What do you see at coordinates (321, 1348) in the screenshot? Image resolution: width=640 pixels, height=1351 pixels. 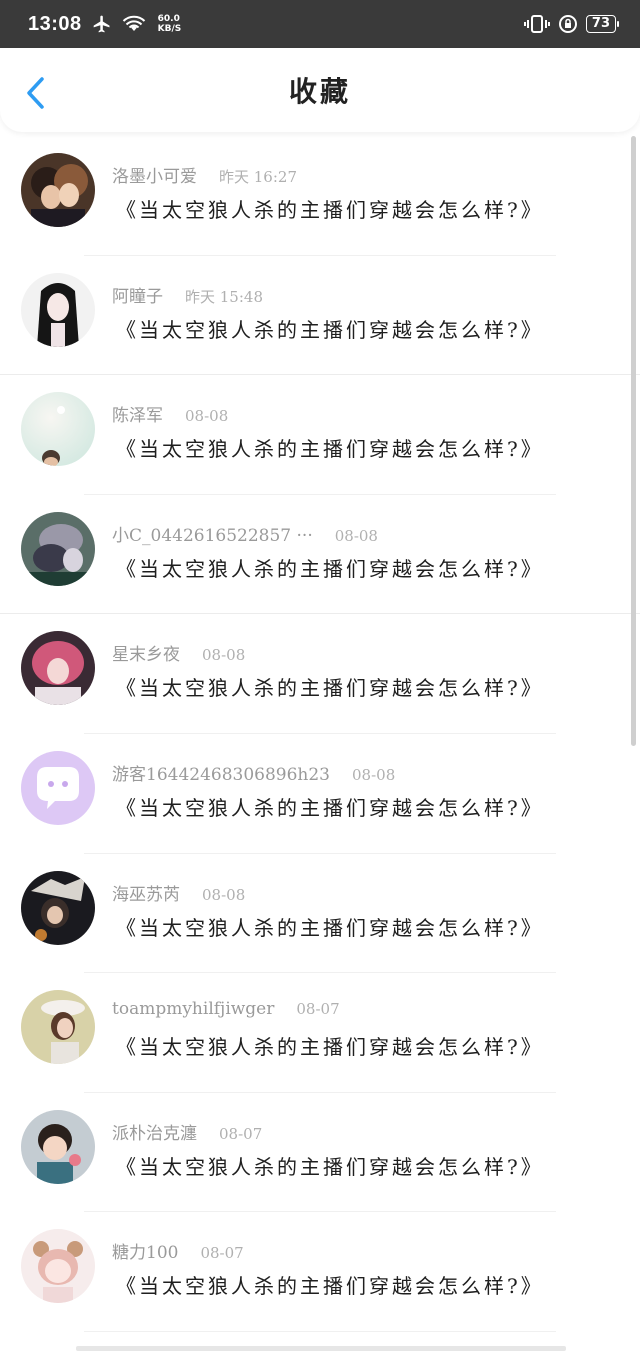 I see `bottom-loading-bar` at bounding box center [321, 1348].